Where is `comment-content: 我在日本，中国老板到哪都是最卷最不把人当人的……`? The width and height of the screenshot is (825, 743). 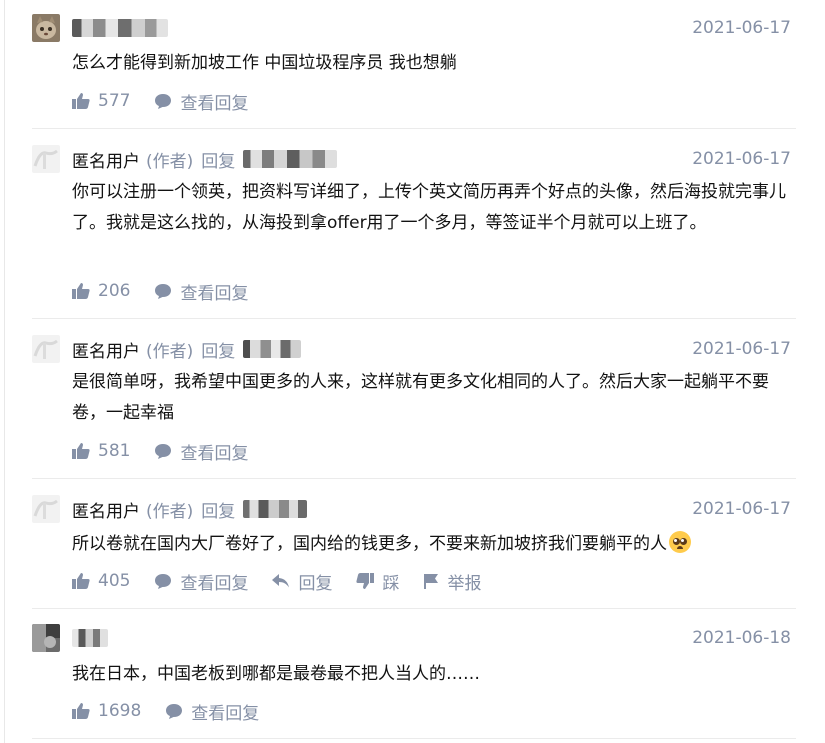 comment-content: 我在日本，中国老板到哪都是最卷最不把人当人的…… is located at coordinates (276, 674).